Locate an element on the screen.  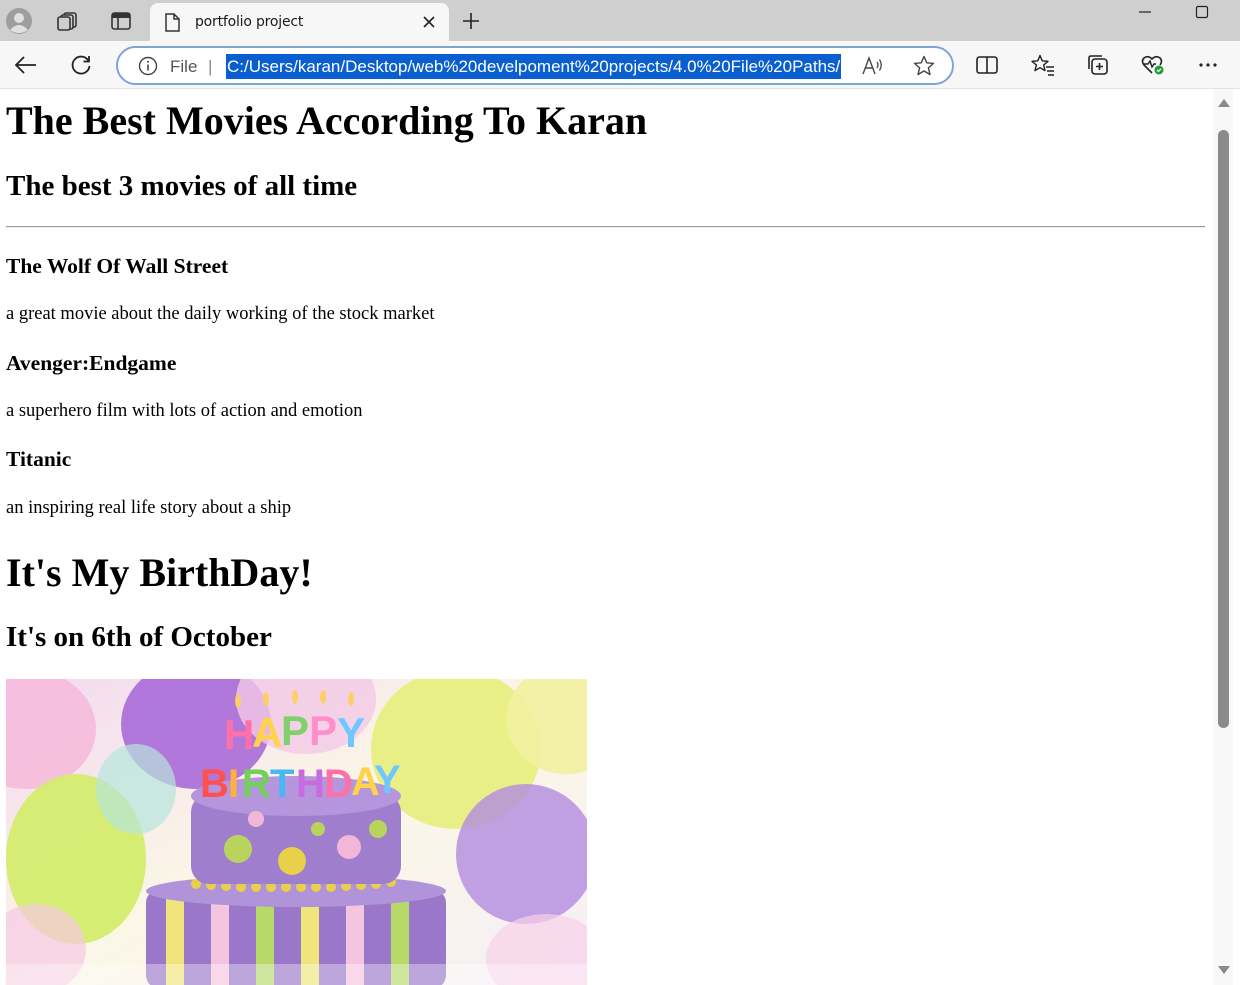
more-options-button is located at coordinates (1208, 65).